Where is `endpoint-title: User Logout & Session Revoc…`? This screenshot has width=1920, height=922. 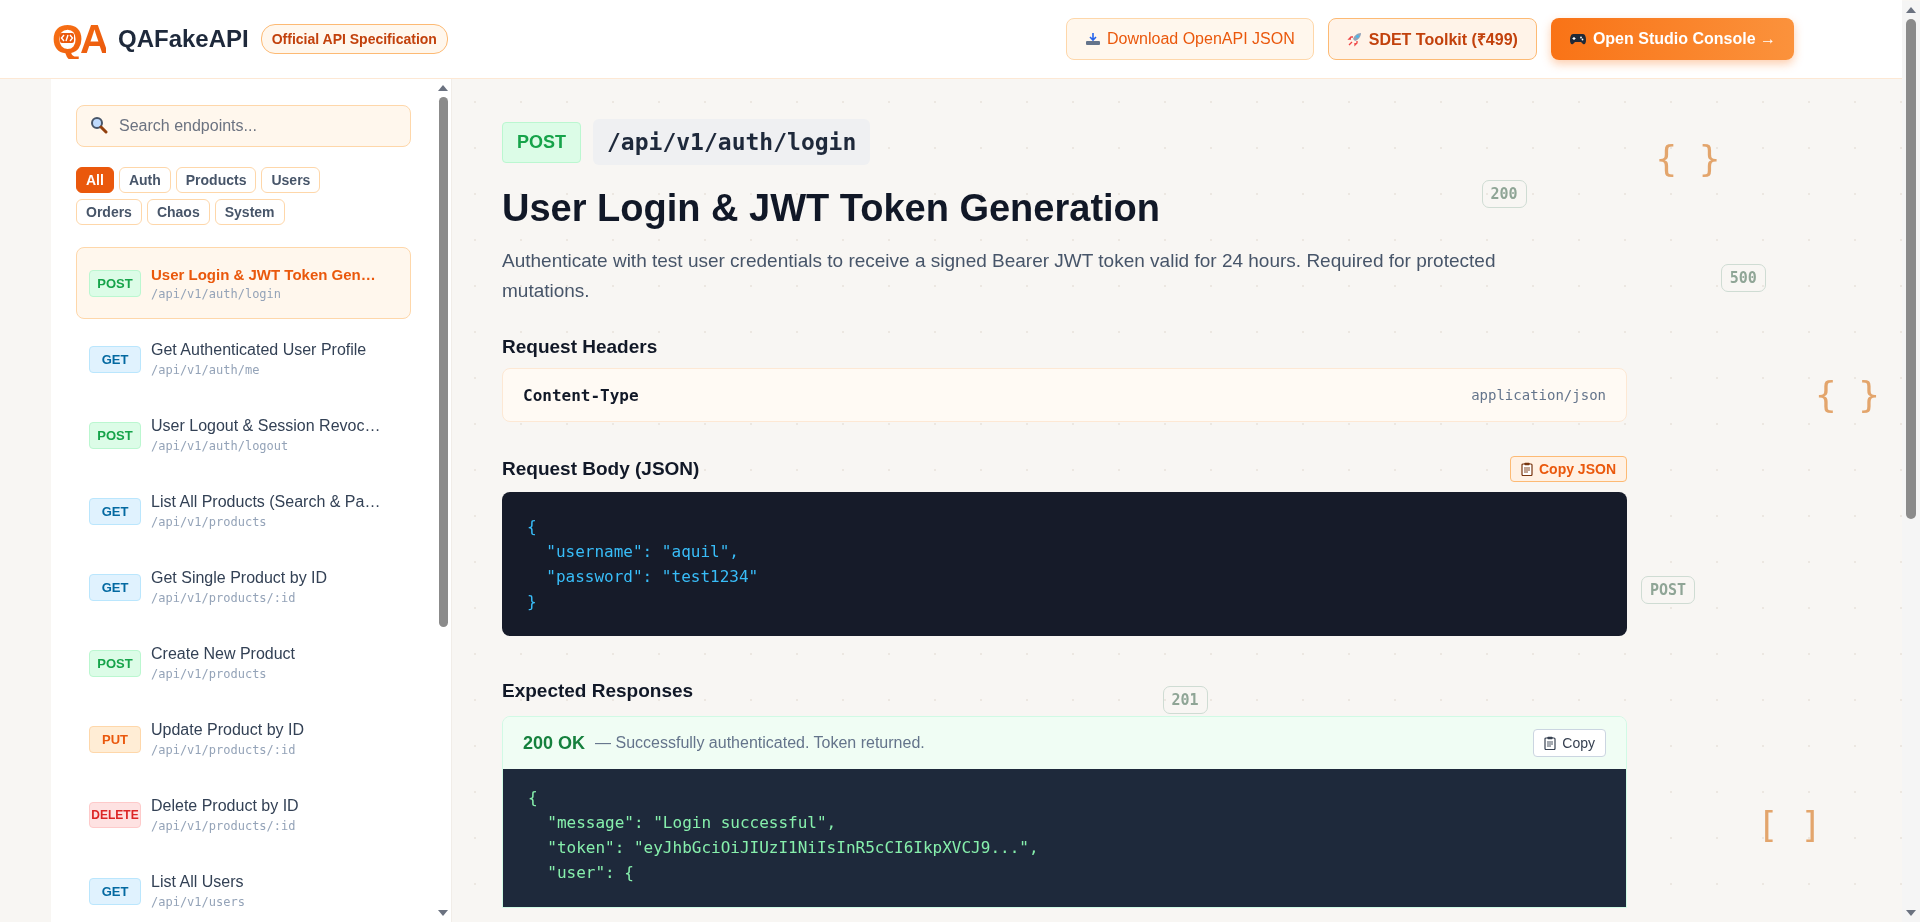
endpoint-title: User Logout & Session Revoc… is located at coordinates (266, 426).